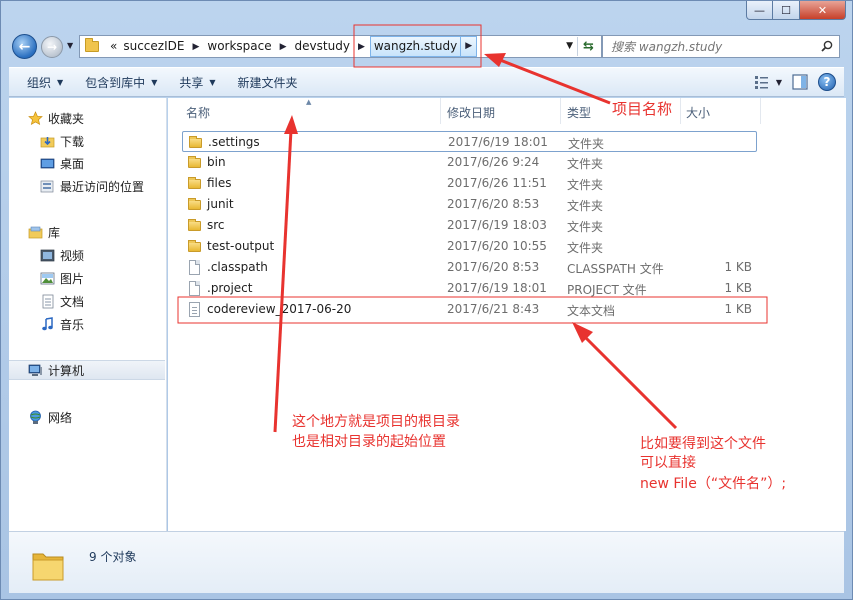 The height and width of the screenshot is (600, 853). Describe the element at coordinates (800, 82) in the screenshot. I see `preview-pane-icon` at that location.